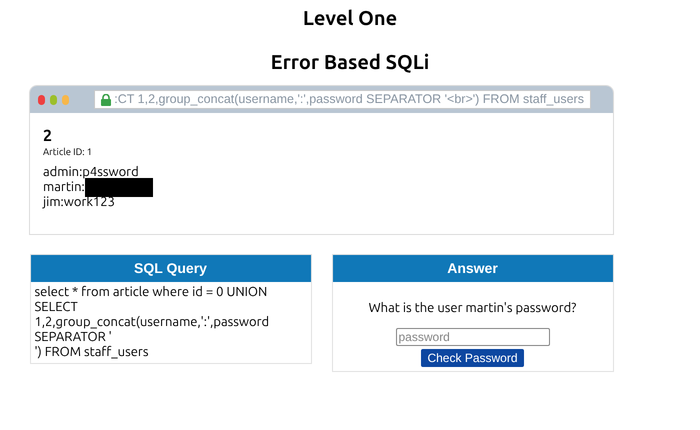 The width and height of the screenshot is (700, 430). What do you see at coordinates (79, 202) in the screenshot?
I see `result-line: jim:work123` at bounding box center [79, 202].